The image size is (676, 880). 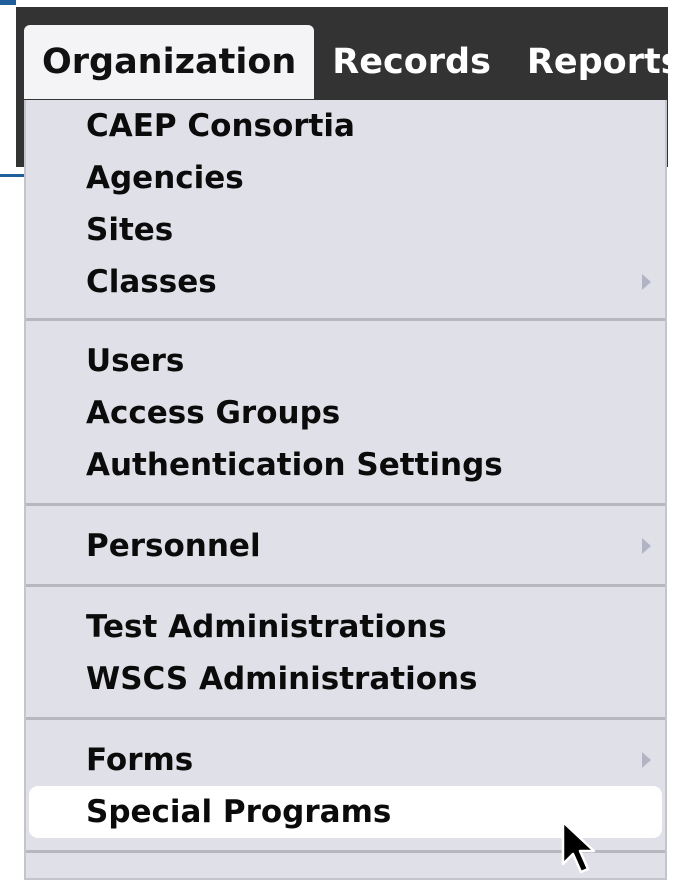 I want to click on menu-item-label: Forms, so click(x=140, y=760).